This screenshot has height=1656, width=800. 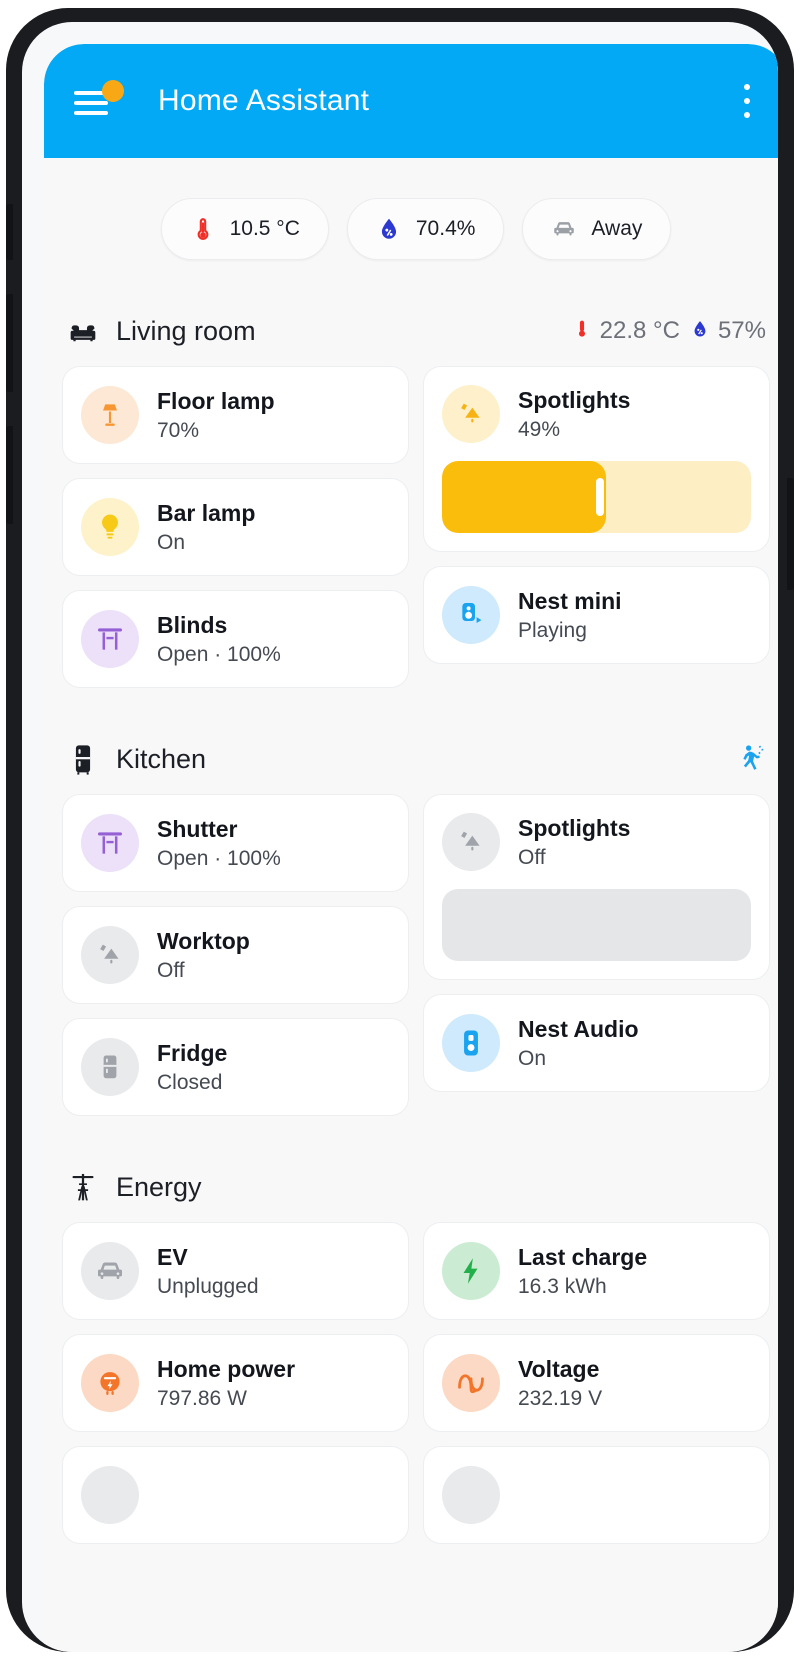 I want to click on tile-ev: EV Unplugged, so click(x=235, y=1271).